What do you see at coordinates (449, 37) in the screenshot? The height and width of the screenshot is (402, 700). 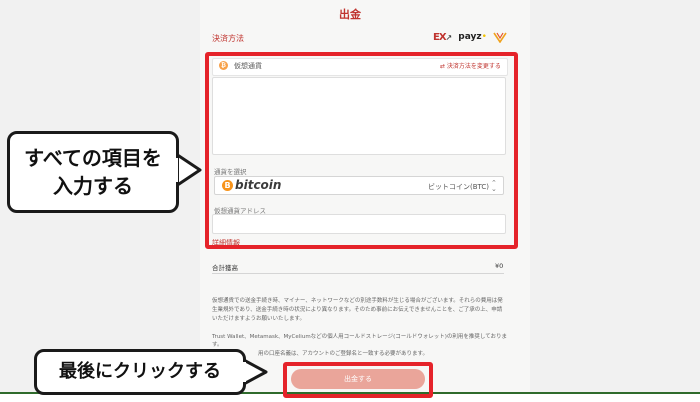 I see `ex-logo-arrow: ↗` at bounding box center [449, 37].